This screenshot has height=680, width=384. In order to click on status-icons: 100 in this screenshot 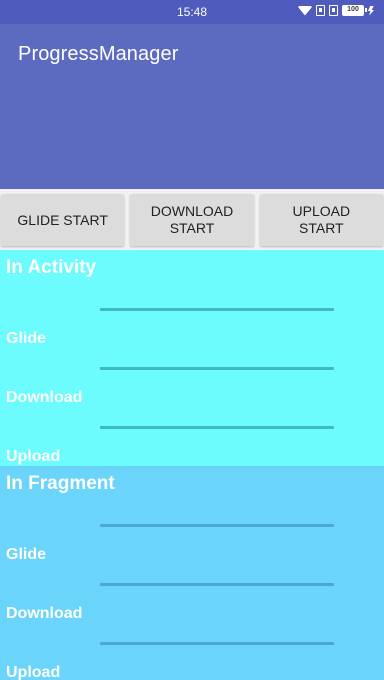, I will do `click(336, 10)`.